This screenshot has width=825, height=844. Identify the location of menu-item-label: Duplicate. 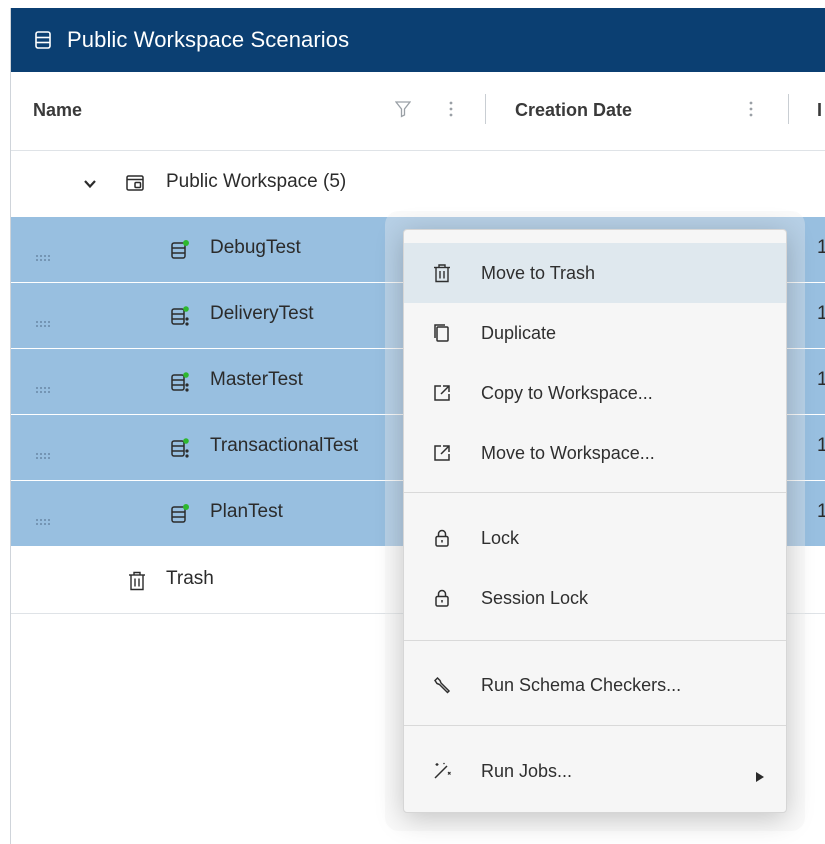
(519, 332).